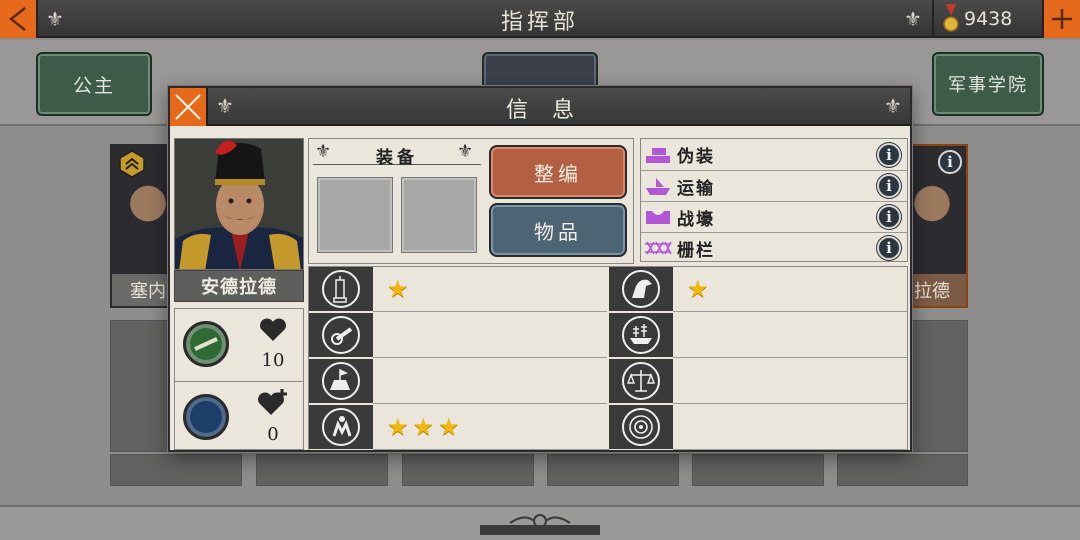  What do you see at coordinates (341, 427) in the screenshot?
I see `march-icon` at bounding box center [341, 427].